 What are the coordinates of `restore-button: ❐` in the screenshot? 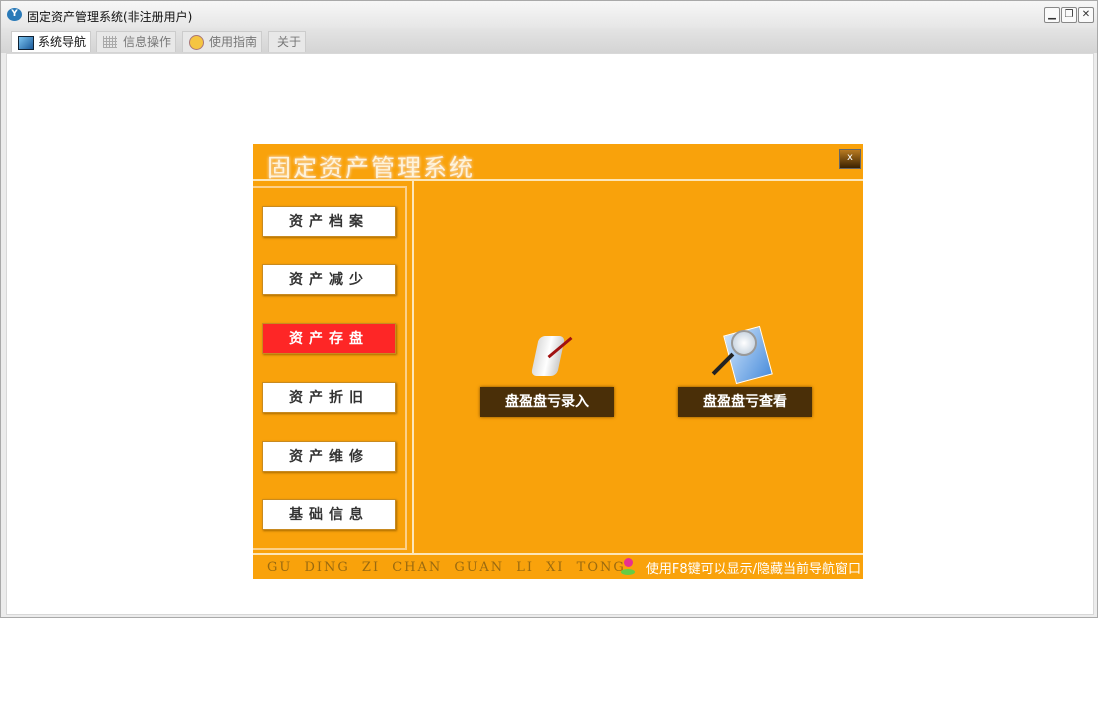 It's located at (1069, 15).